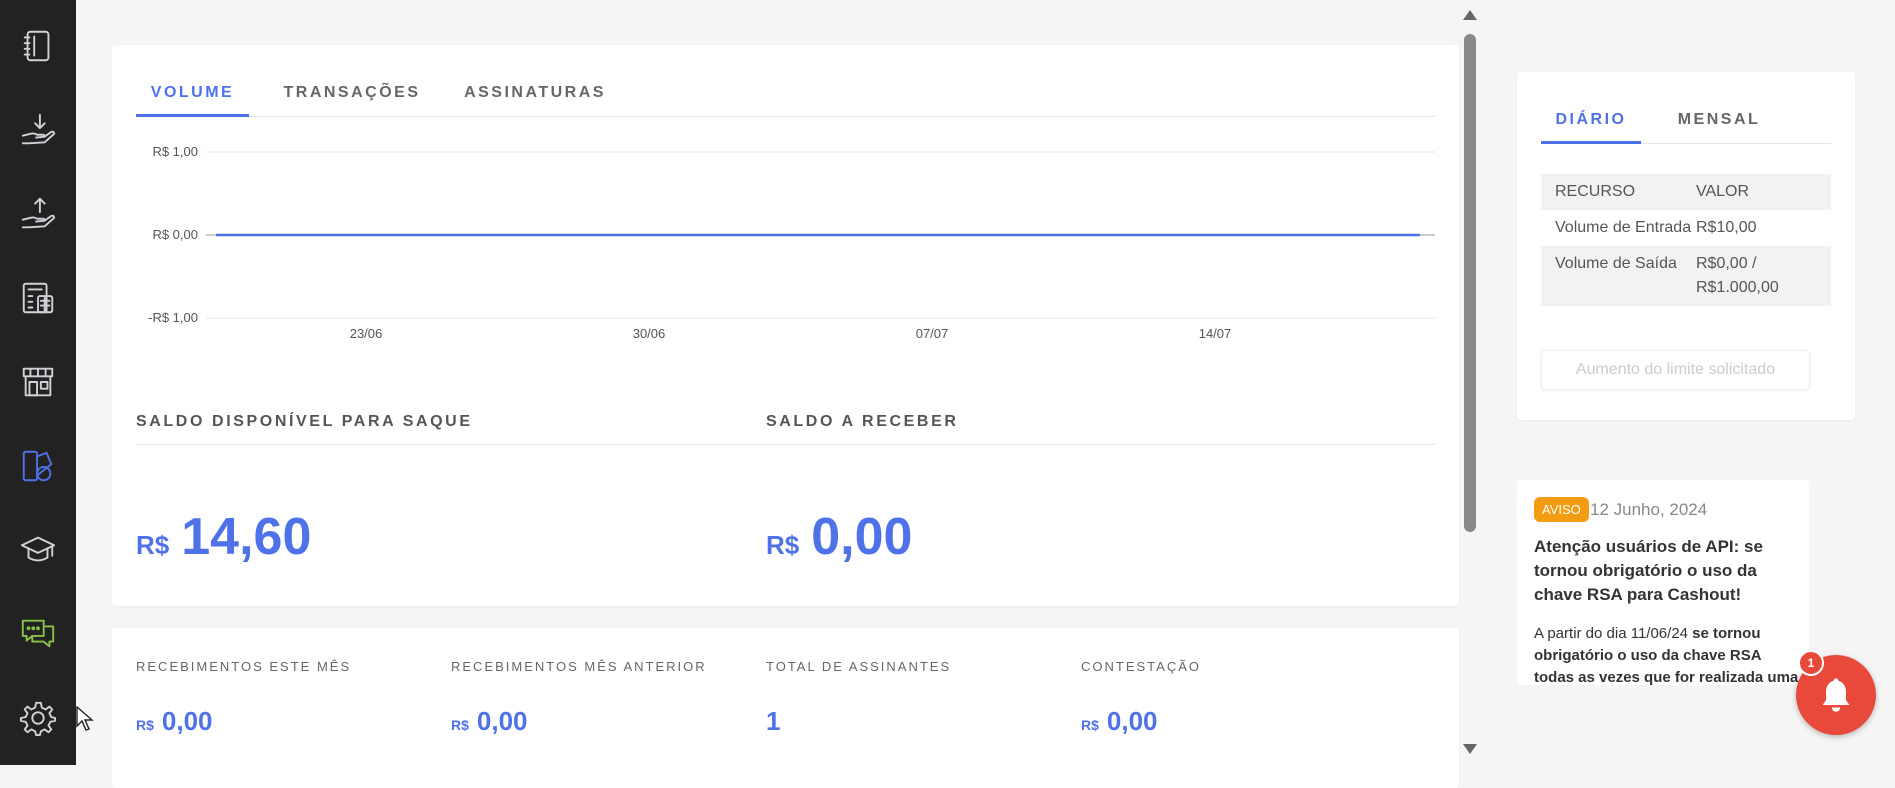 The height and width of the screenshot is (788, 1895). Describe the element at coordinates (246, 537) in the screenshot. I see `available-balance-amount: 14,60` at that location.